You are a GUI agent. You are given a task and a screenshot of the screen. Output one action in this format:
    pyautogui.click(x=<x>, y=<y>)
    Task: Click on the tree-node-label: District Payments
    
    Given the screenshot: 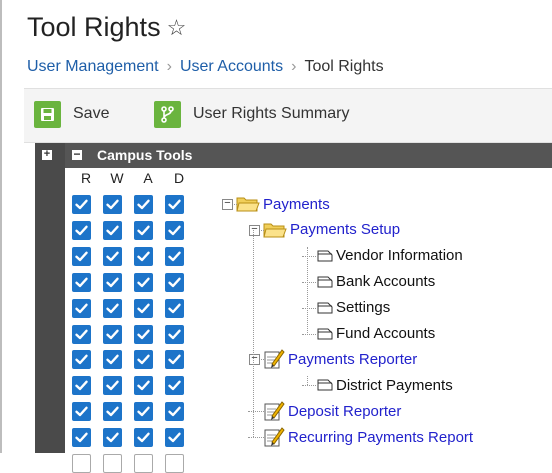 What is the action you would take?
    pyautogui.click(x=394, y=385)
    